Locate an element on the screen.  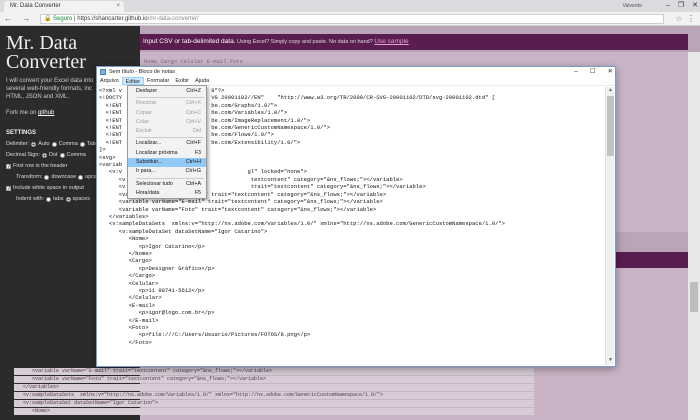
page-scrollbar is located at coordinates (694, 236).